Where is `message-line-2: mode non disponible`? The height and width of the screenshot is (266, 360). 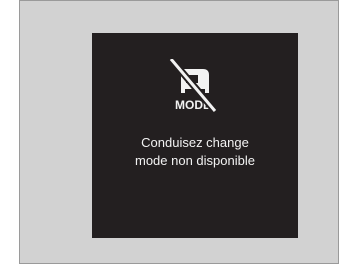 message-line-2: mode non disponible is located at coordinates (195, 160).